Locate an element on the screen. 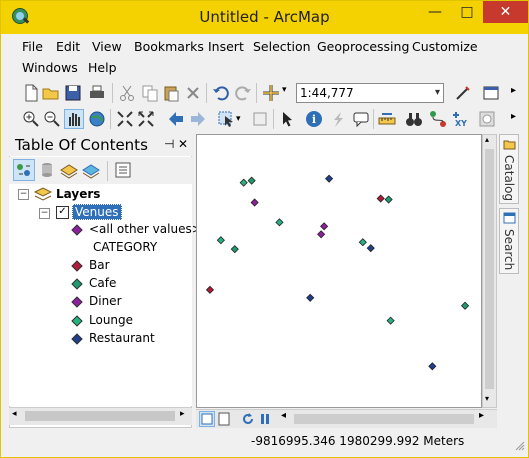  minimize-button: — is located at coordinates (435, 12).